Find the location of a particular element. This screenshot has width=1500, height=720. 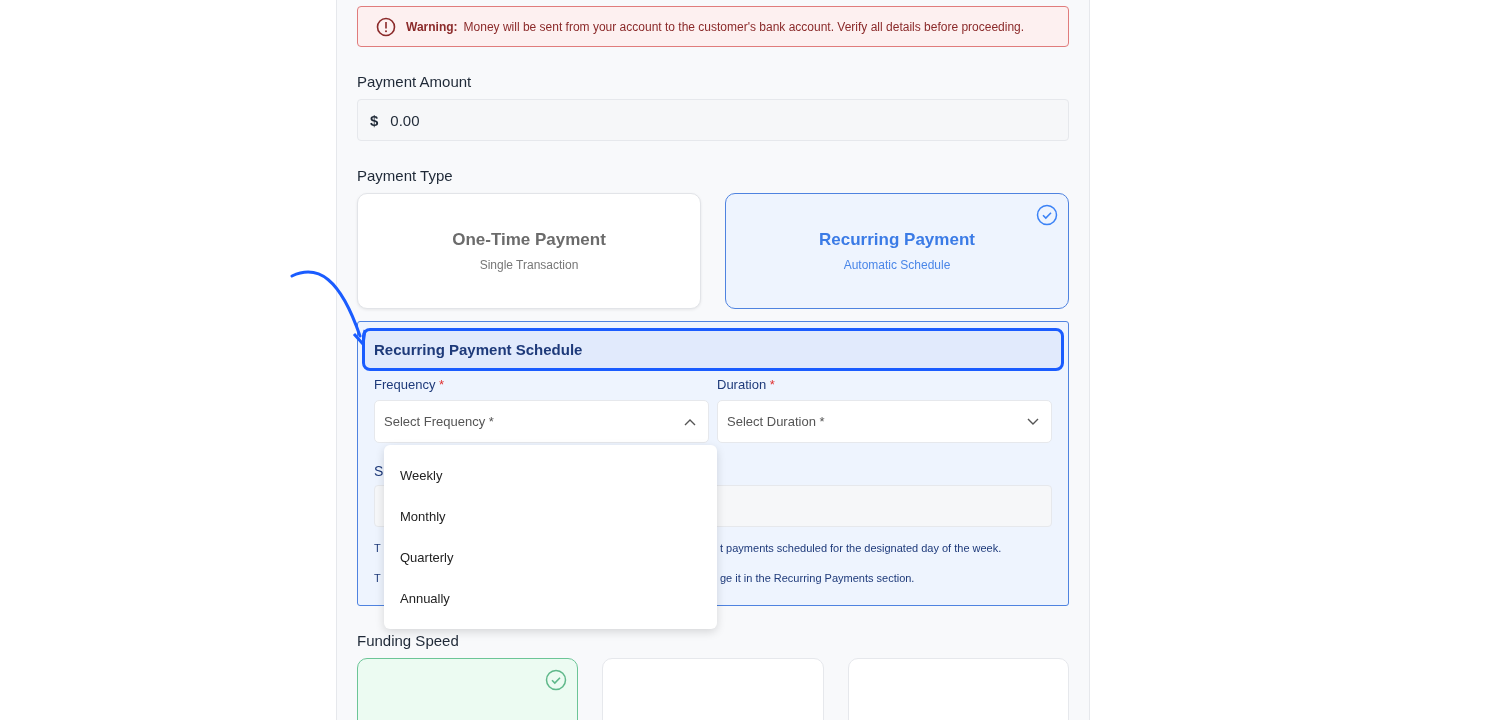

field-label: Frequency is located at coordinates (405, 384).